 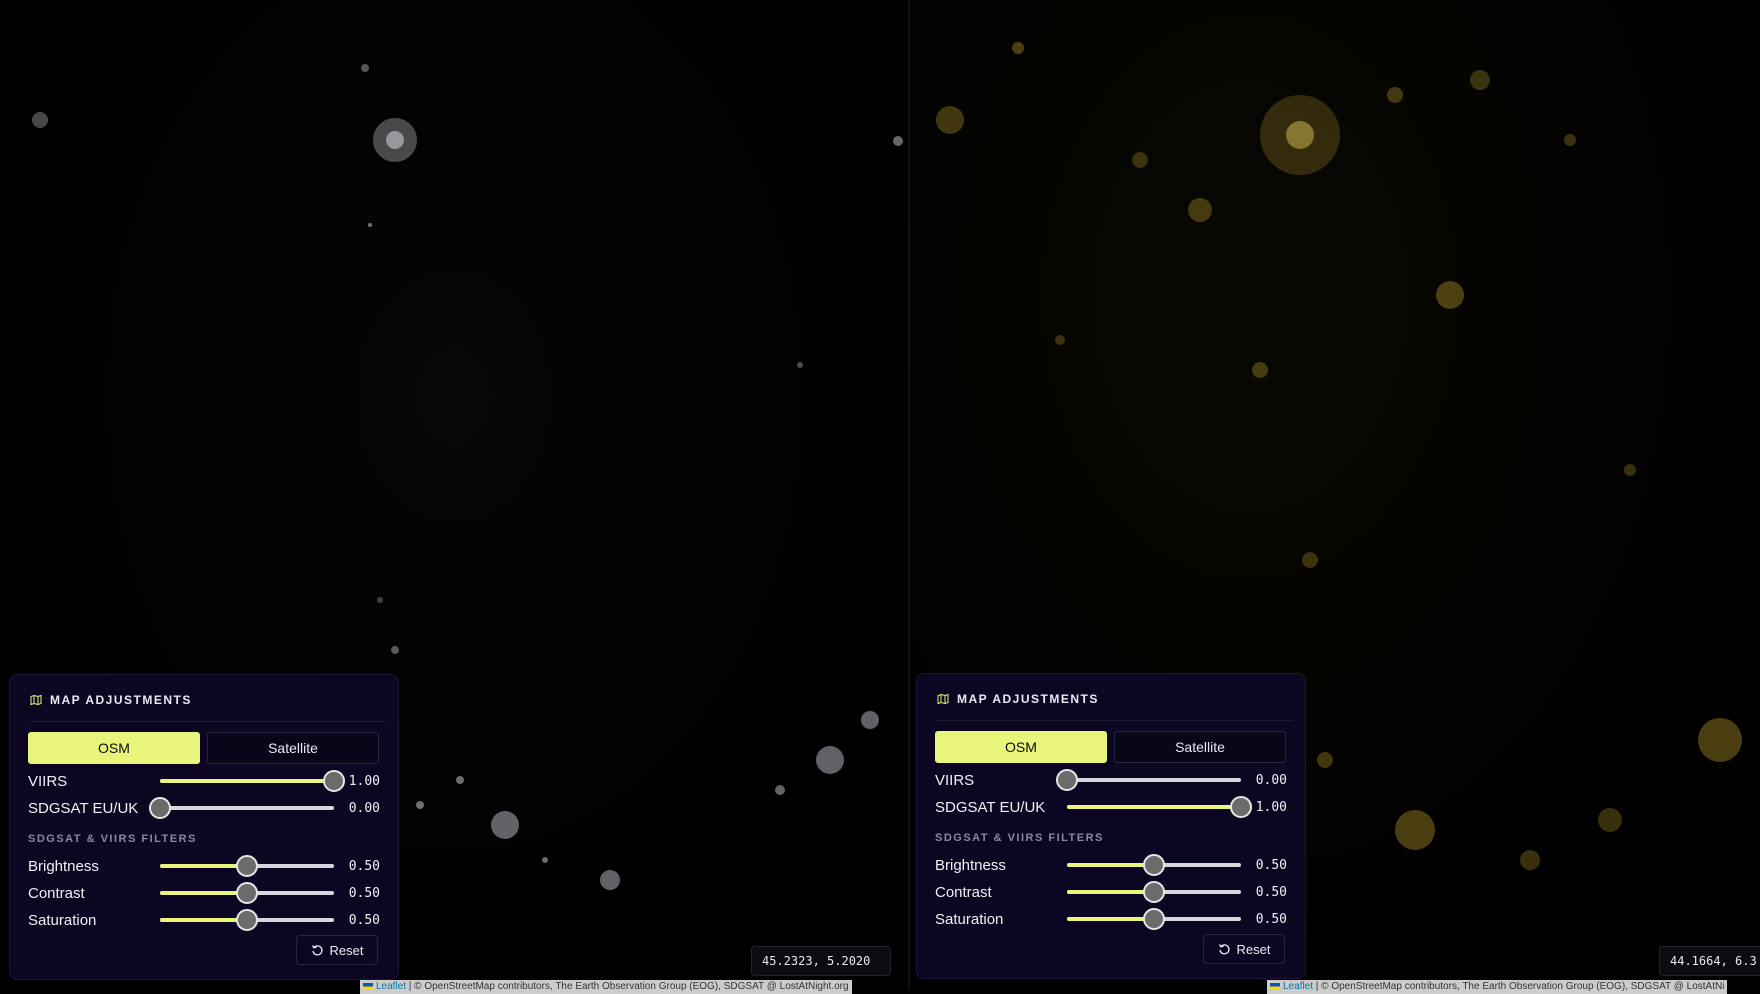 I want to click on sdgsat-row: SDGSAT EU/UK 1.00, so click(x=1111, y=807).